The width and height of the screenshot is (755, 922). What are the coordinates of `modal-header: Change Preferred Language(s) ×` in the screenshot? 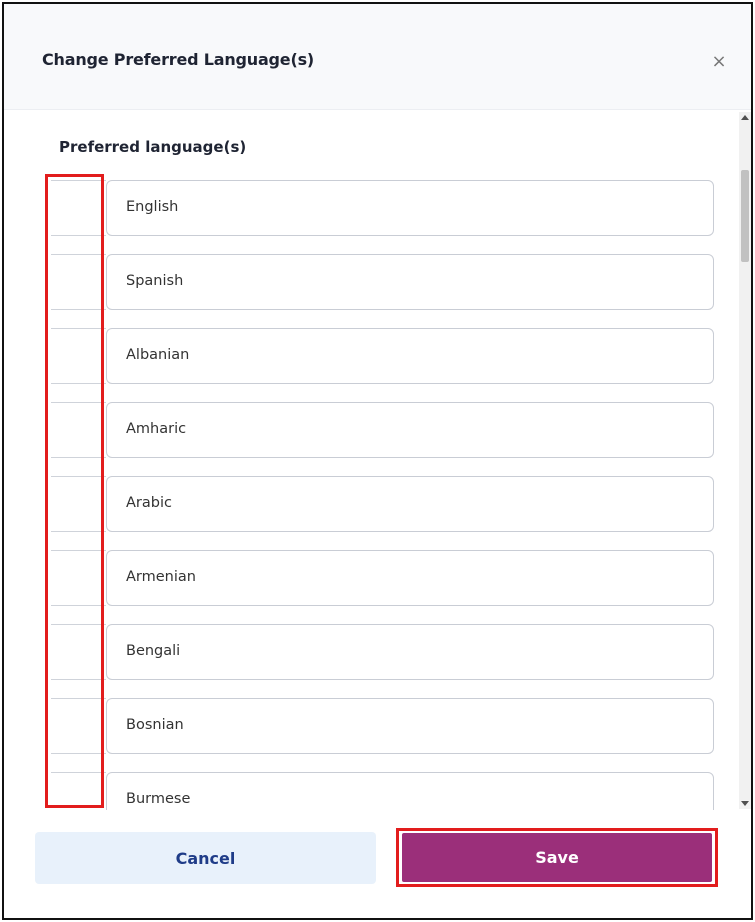 It's located at (377, 57).